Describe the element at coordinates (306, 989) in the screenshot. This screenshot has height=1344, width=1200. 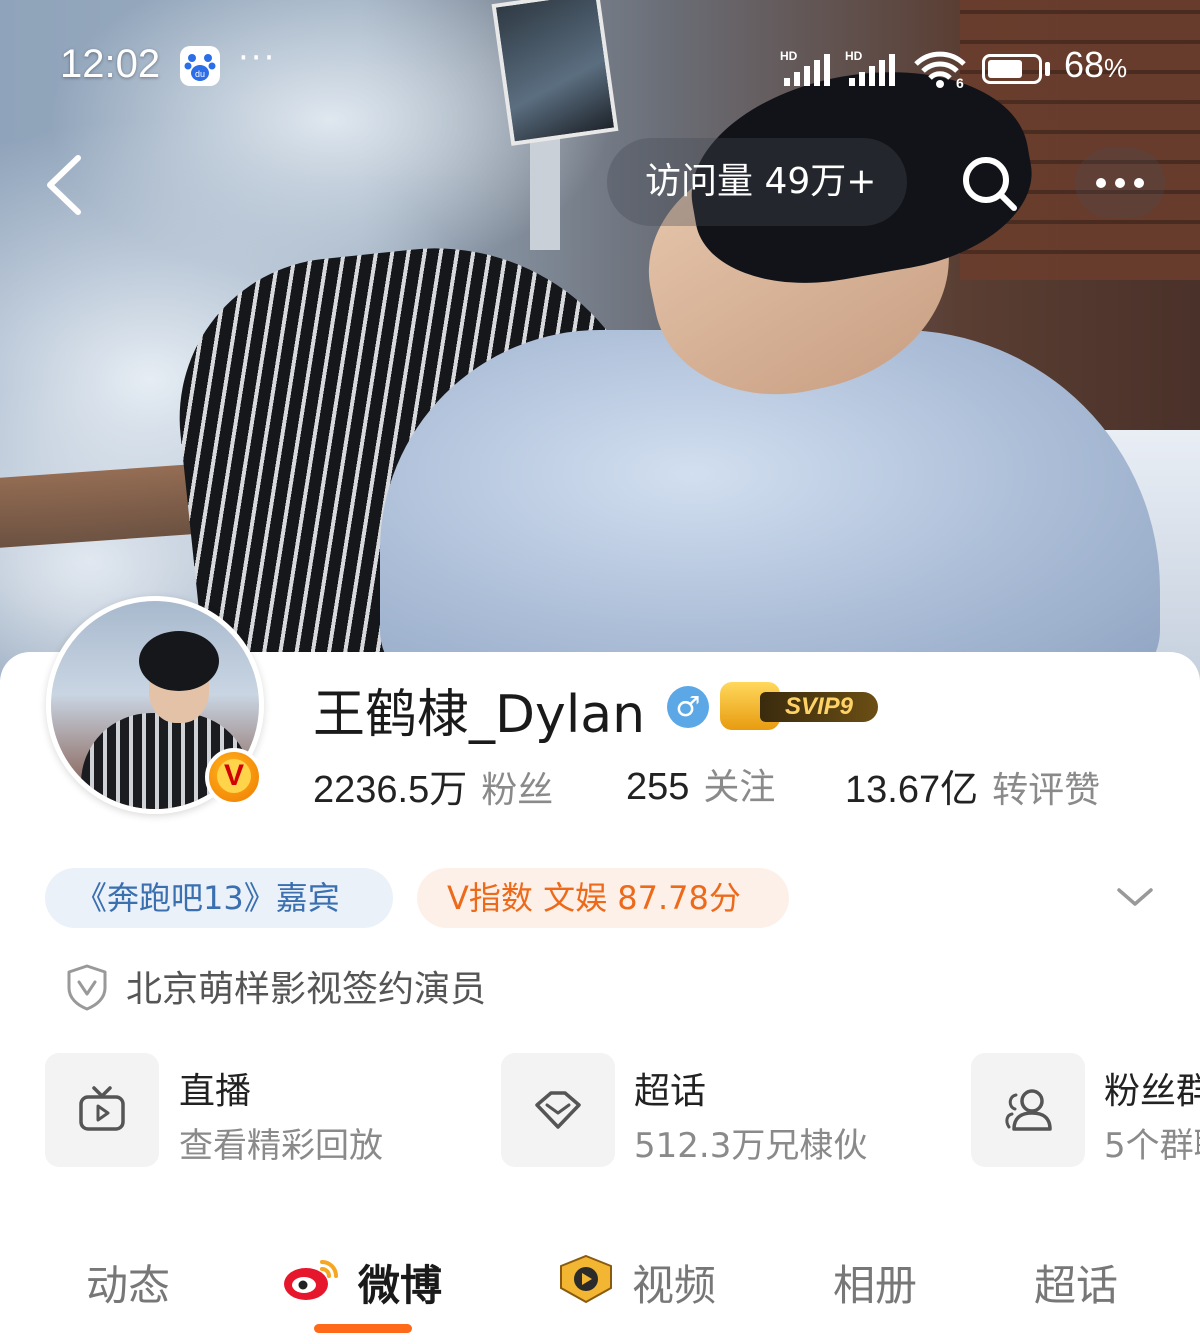
I see `certification-text: 北京萌样影视签约演员` at that location.